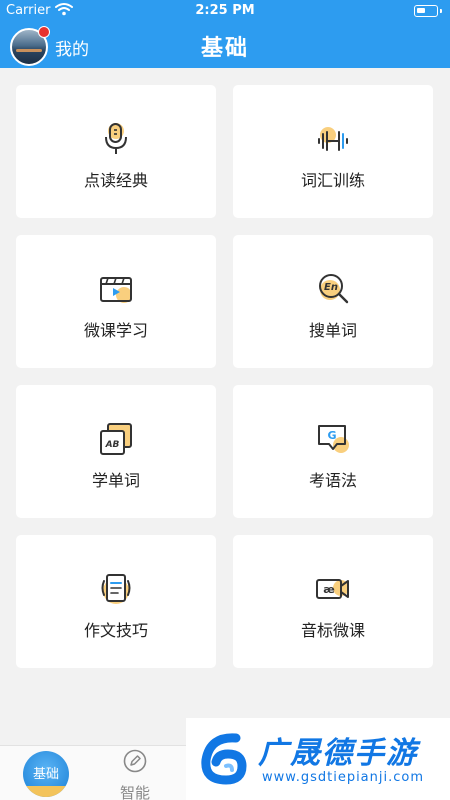 This screenshot has width=450, height=800. Describe the element at coordinates (332, 480) in the screenshot. I see `card-label: 考语法` at that location.